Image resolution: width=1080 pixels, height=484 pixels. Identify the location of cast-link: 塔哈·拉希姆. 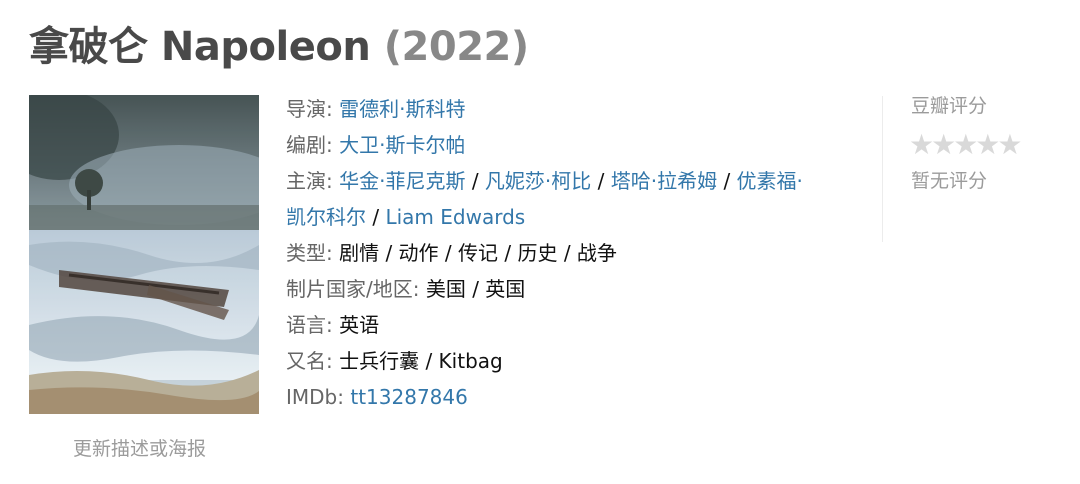
(664, 181).